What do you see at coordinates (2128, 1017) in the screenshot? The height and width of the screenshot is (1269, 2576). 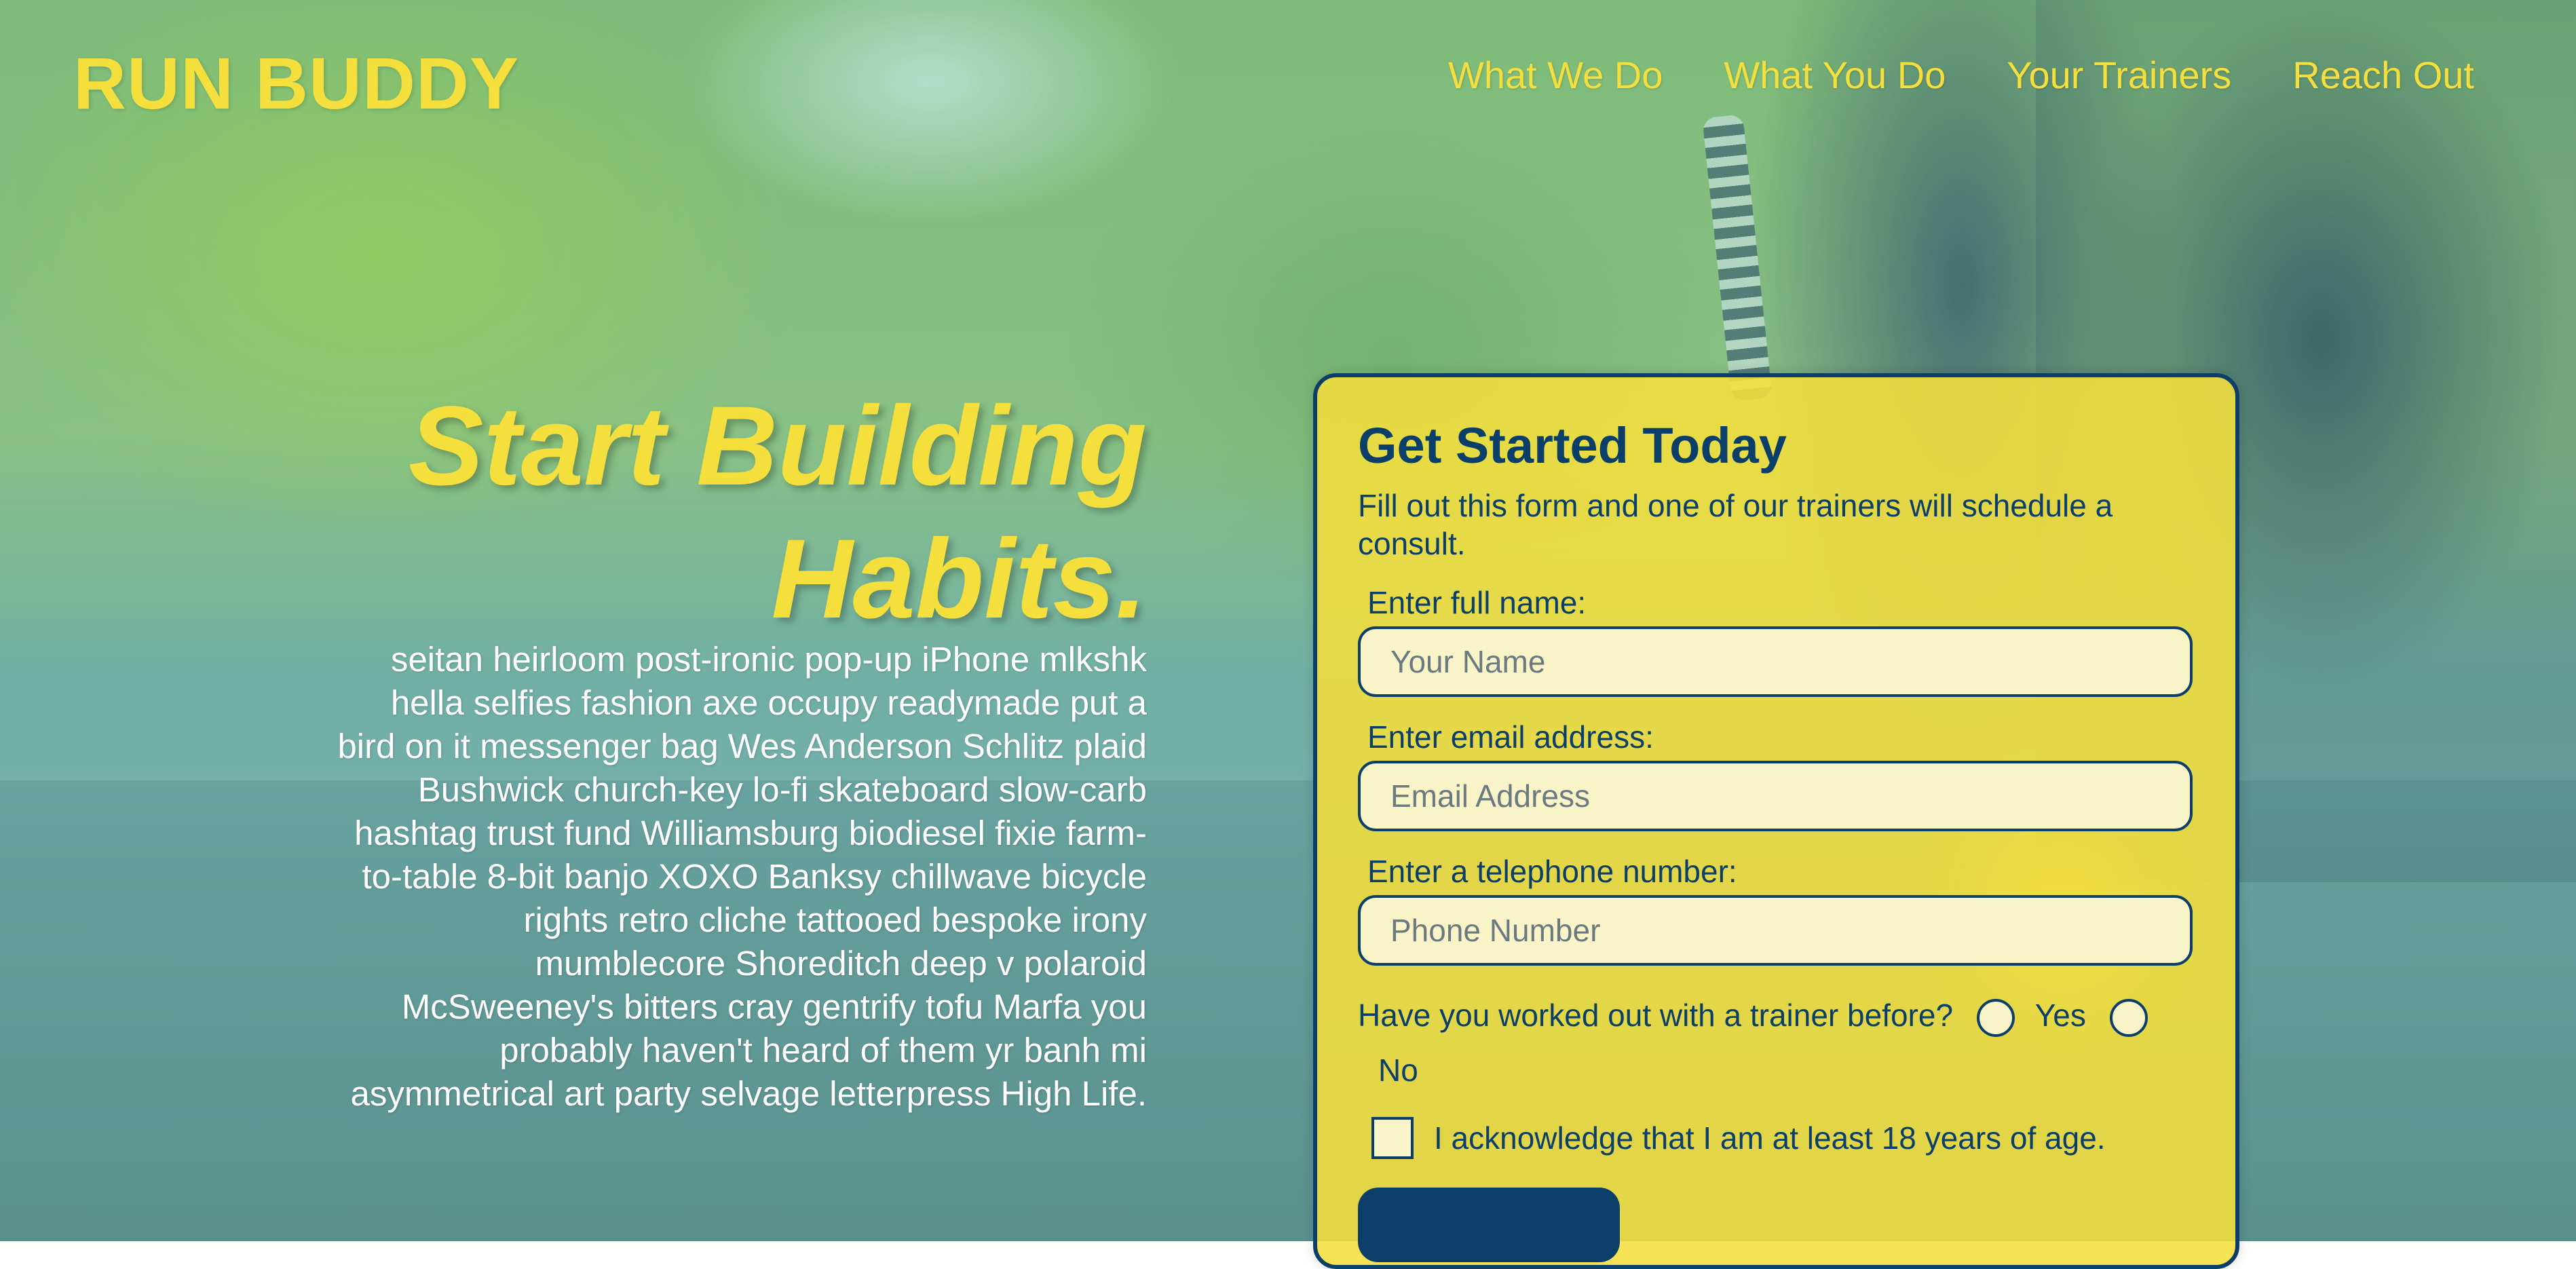 I see `radio-no` at bounding box center [2128, 1017].